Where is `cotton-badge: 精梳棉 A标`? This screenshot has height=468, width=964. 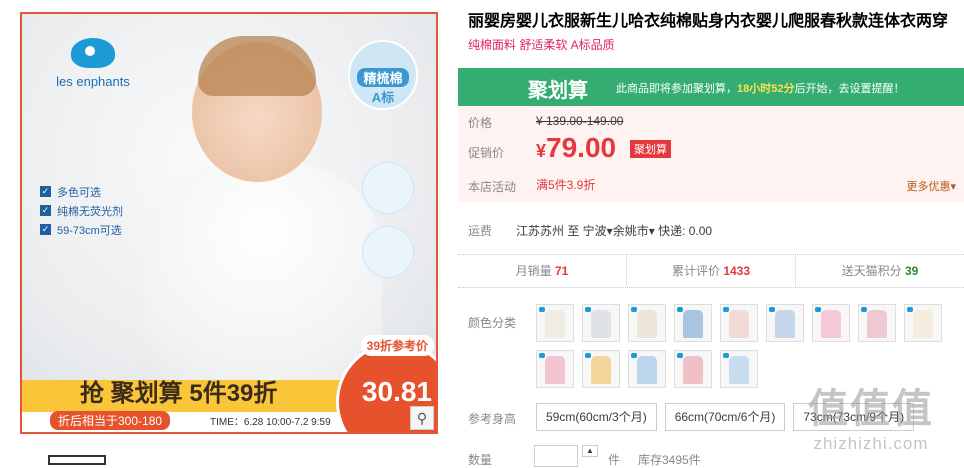 cotton-badge: 精梳棉 A标 is located at coordinates (383, 75).